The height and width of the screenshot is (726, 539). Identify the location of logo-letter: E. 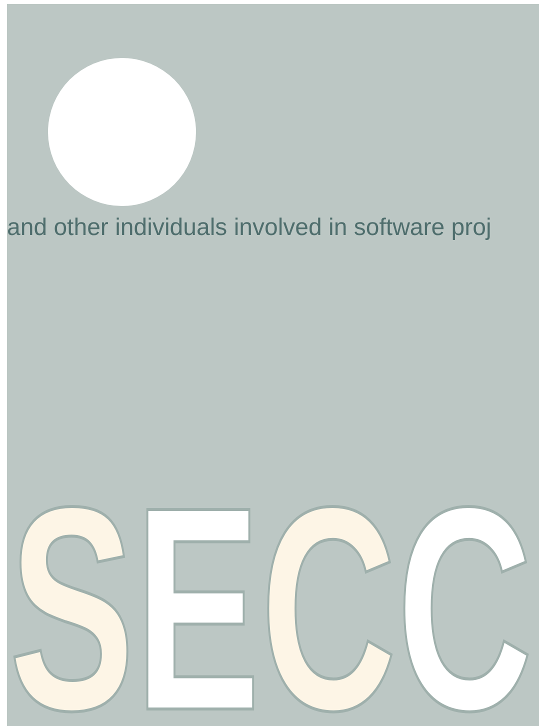
(197, 609).